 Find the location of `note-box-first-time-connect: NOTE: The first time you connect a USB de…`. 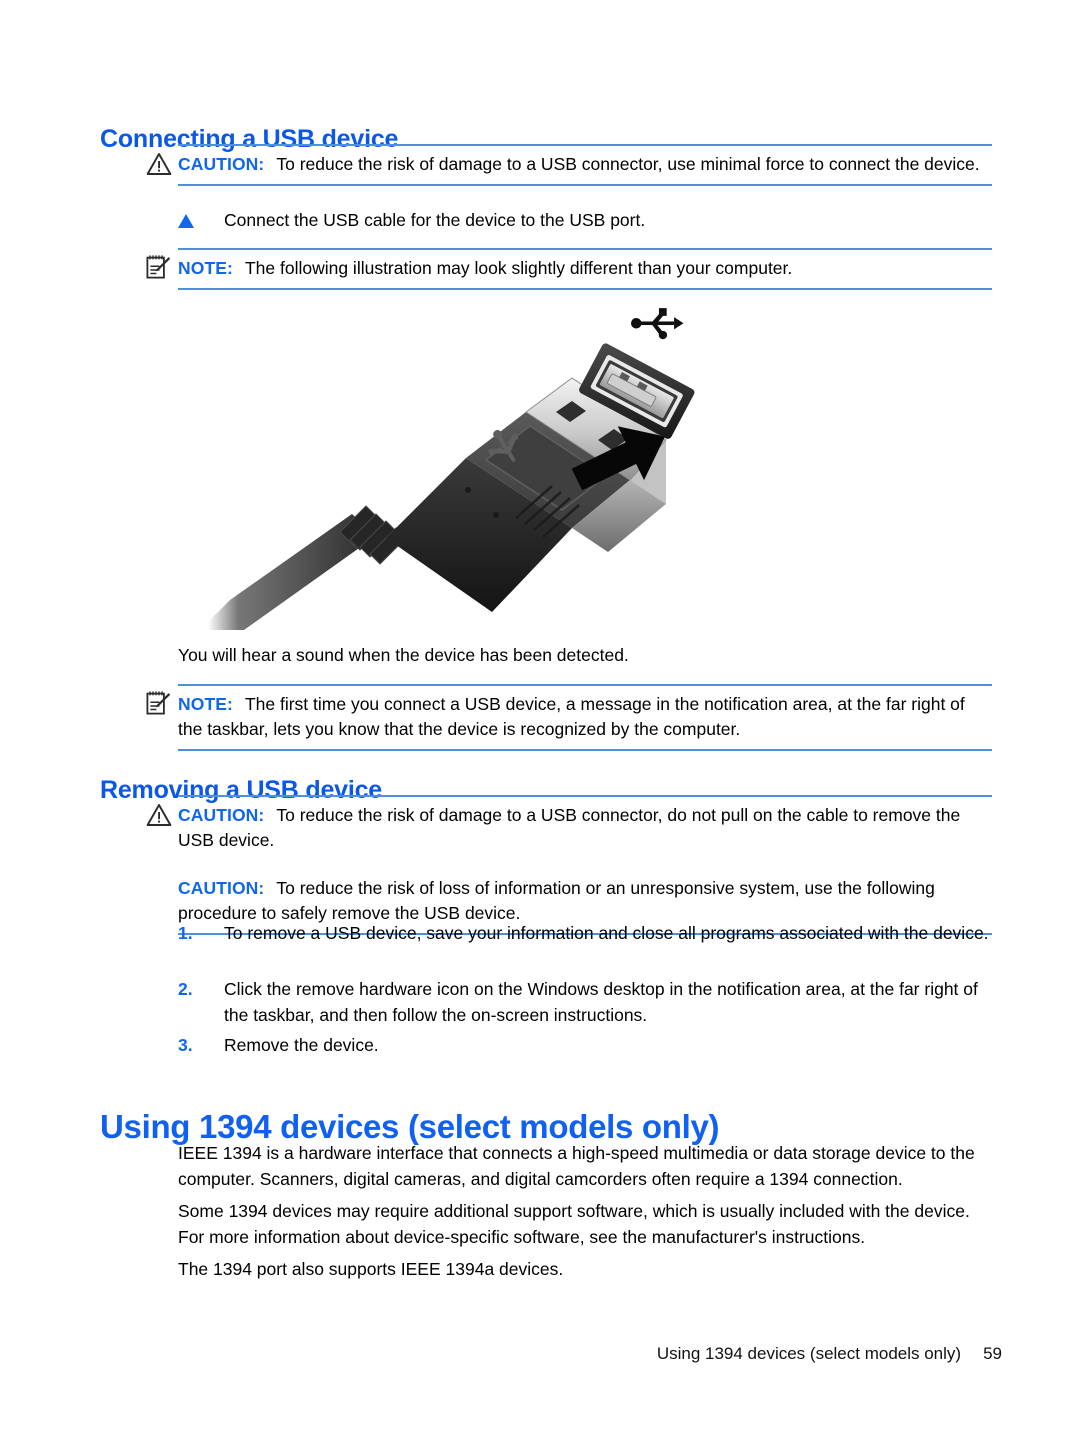

note-box-first-time-connect: NOTE: The first time you connect a USB de… is located at coordinates (569, 717).